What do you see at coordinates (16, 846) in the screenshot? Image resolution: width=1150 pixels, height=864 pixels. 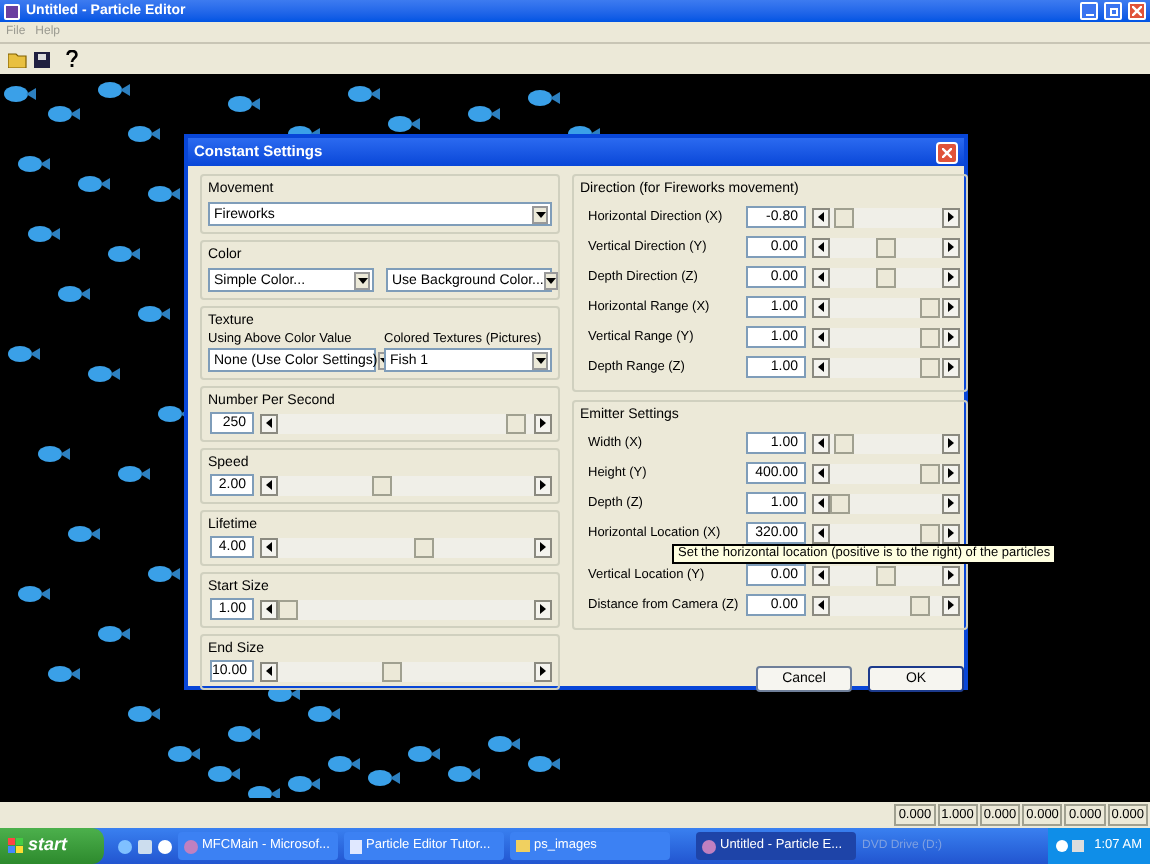 I see `windows-logo-icon` at bounding box center [16, 846].